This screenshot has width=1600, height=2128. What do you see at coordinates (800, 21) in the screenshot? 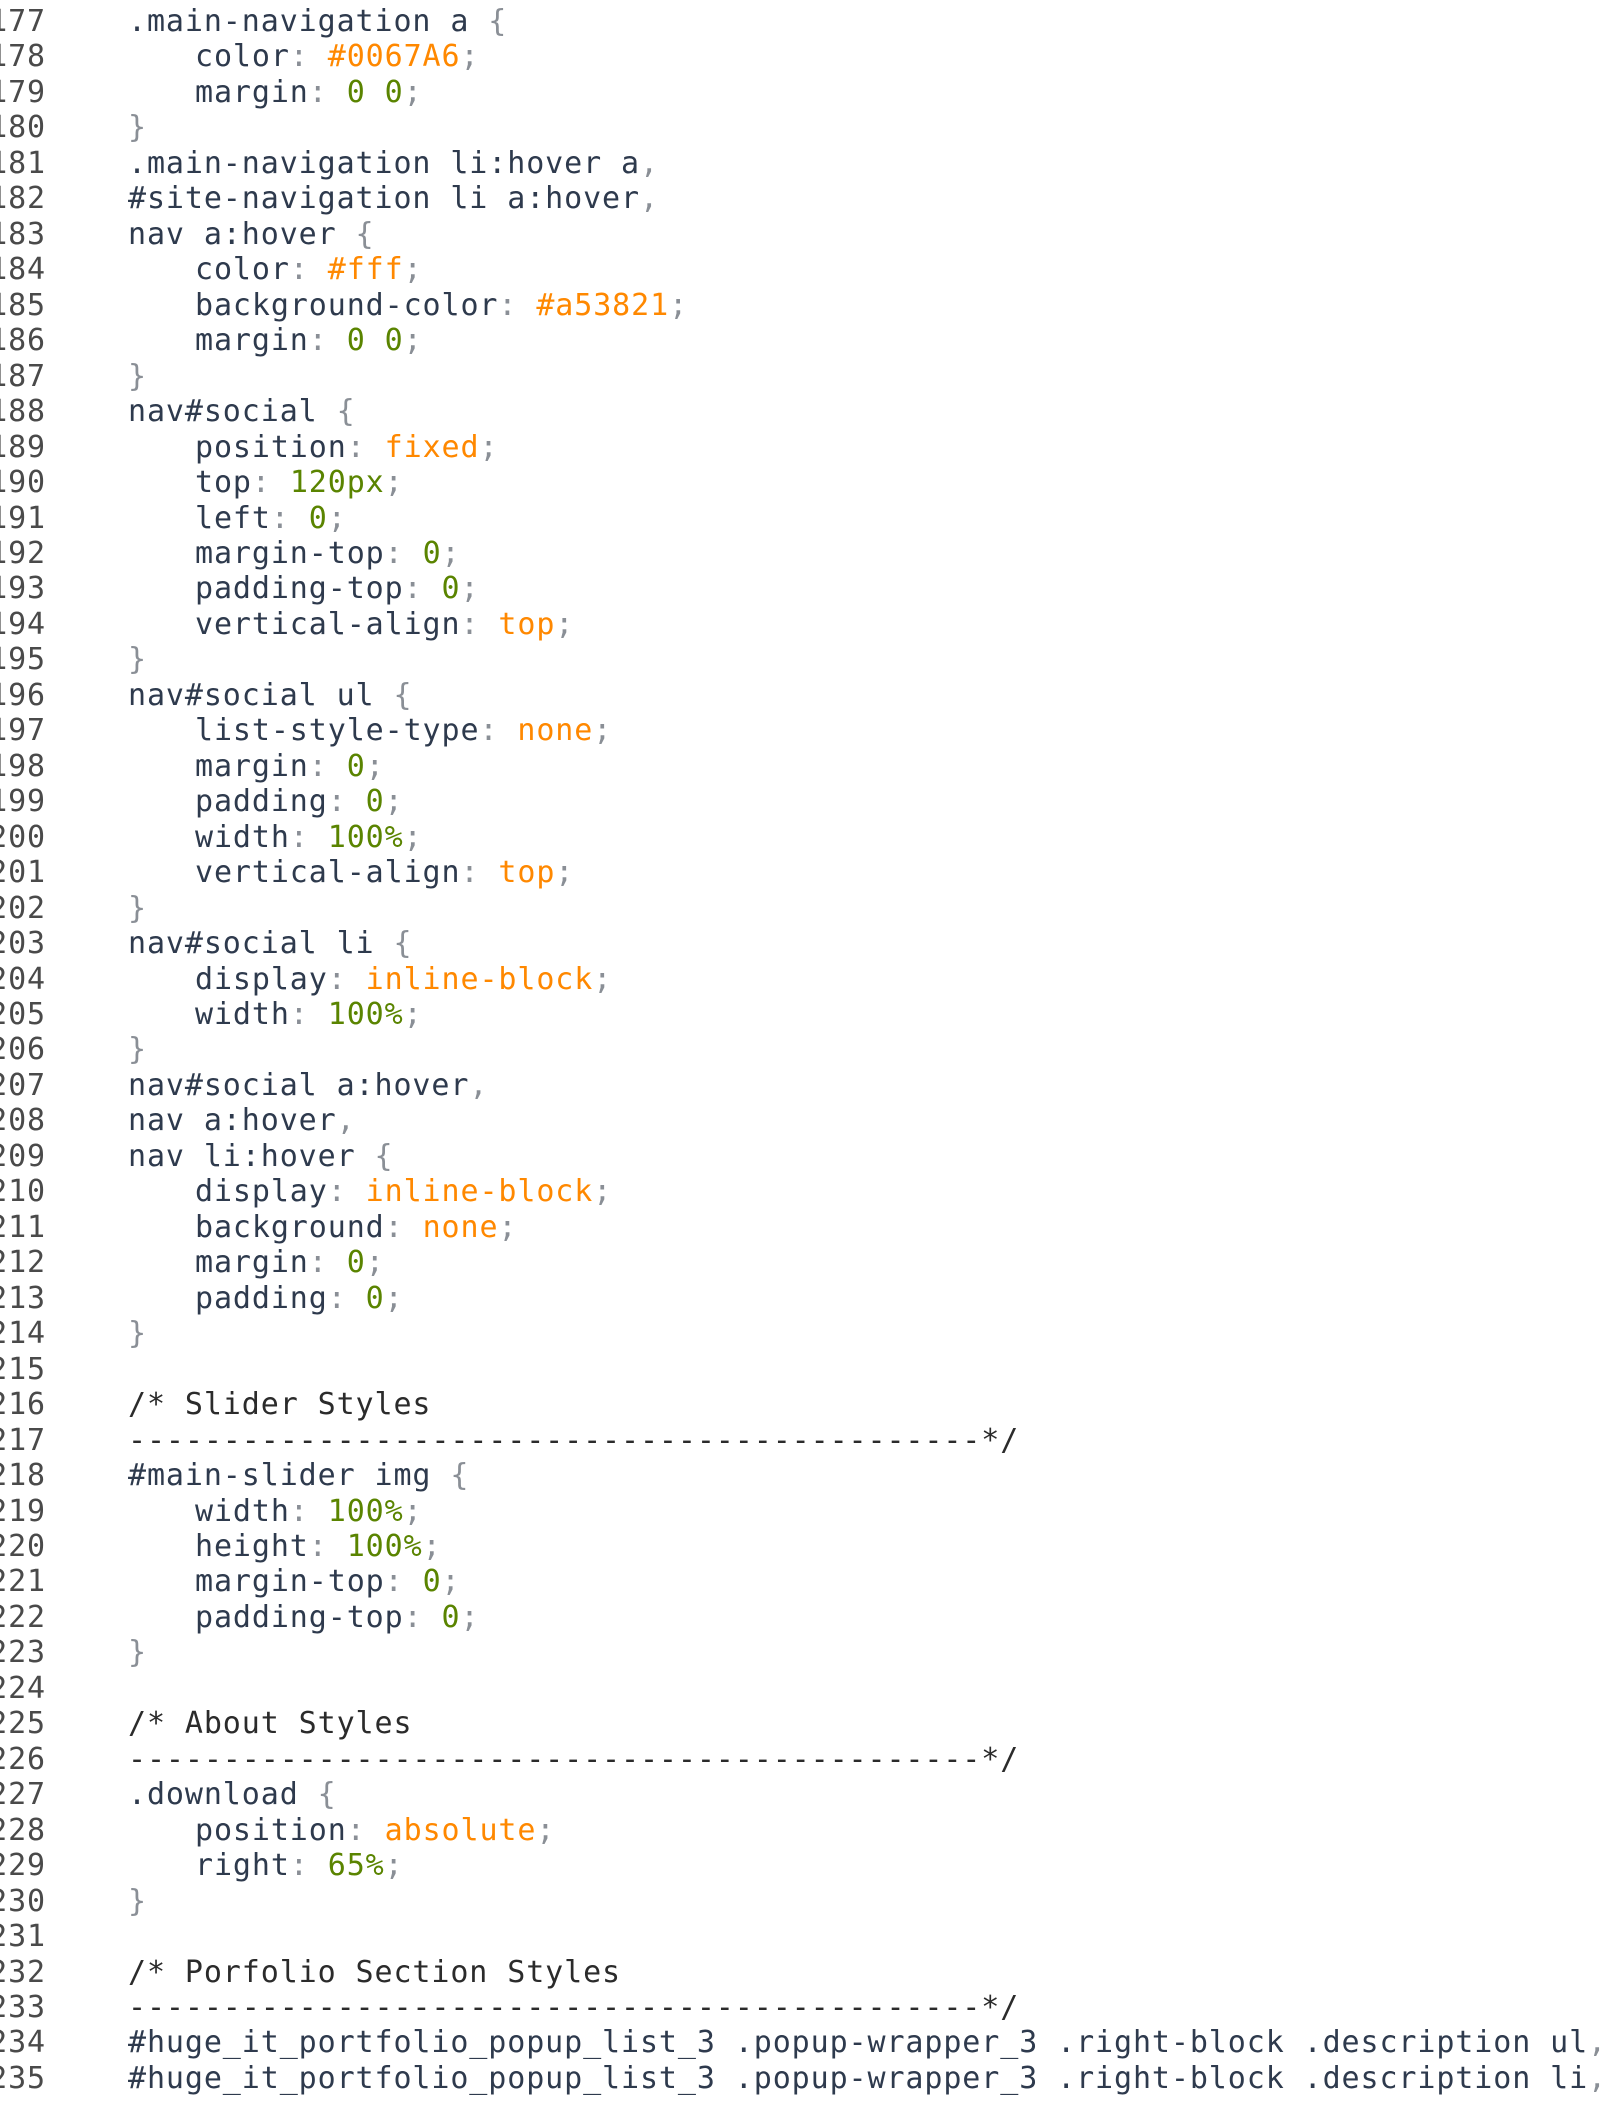
I see `code-line: 177 .main-navigation a {` at bounding box center [800, 21].